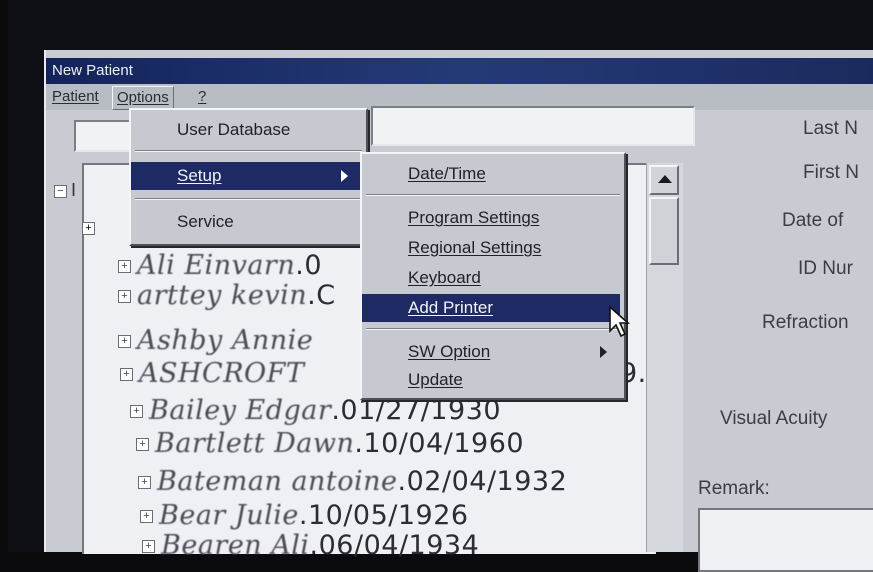  What do you see at coordinates (435, 379) in the screenshot?
I see `menu-item-label: Update` at bounding box center [435, 379].